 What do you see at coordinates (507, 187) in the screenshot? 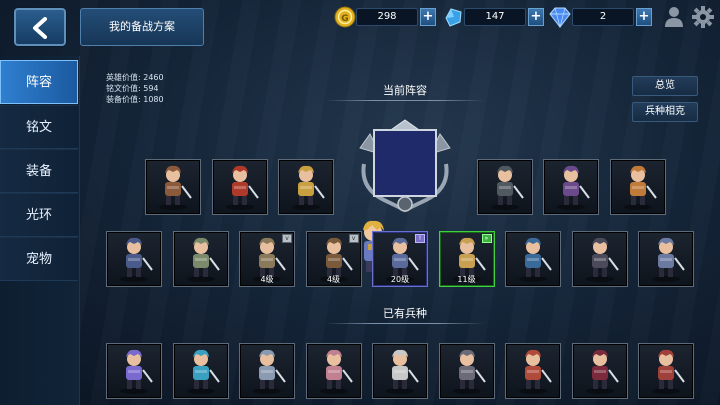
I see `unit-ninja-black-icon` at bounding box center [507, 187].